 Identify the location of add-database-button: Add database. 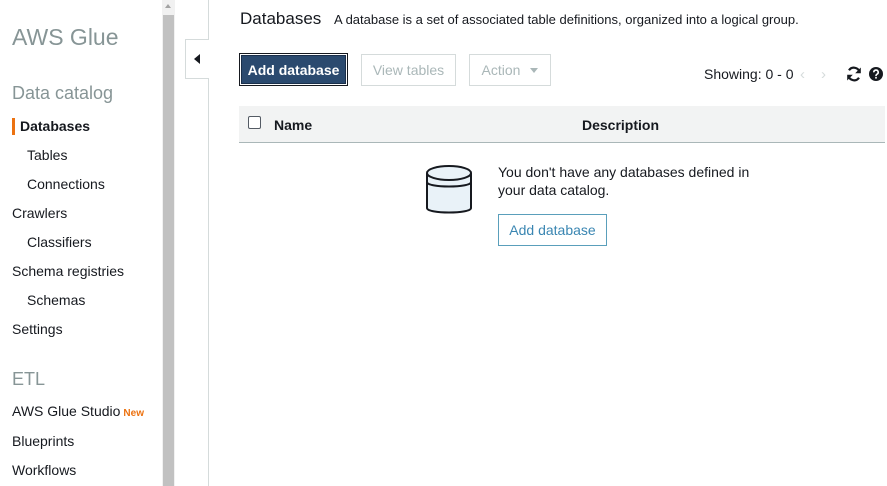
(293, 69).